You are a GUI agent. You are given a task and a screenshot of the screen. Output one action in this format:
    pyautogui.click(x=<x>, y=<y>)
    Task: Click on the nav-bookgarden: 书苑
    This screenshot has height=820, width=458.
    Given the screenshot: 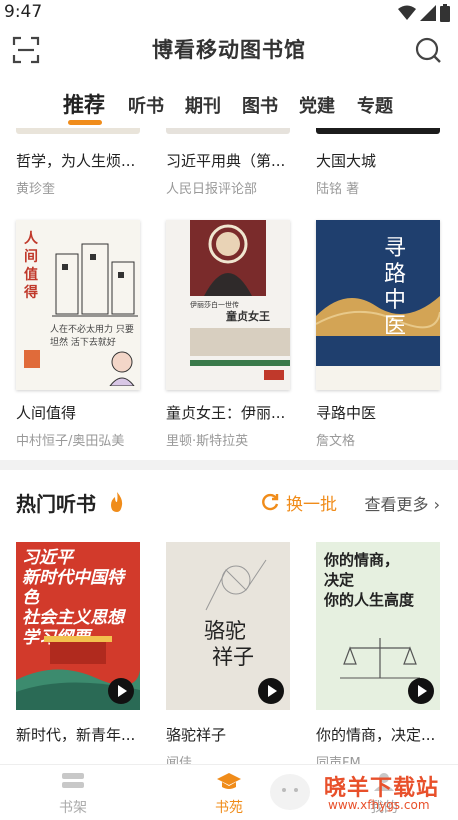 What is the action you would take?
    pyautogui.click(x=229, y=794)
    